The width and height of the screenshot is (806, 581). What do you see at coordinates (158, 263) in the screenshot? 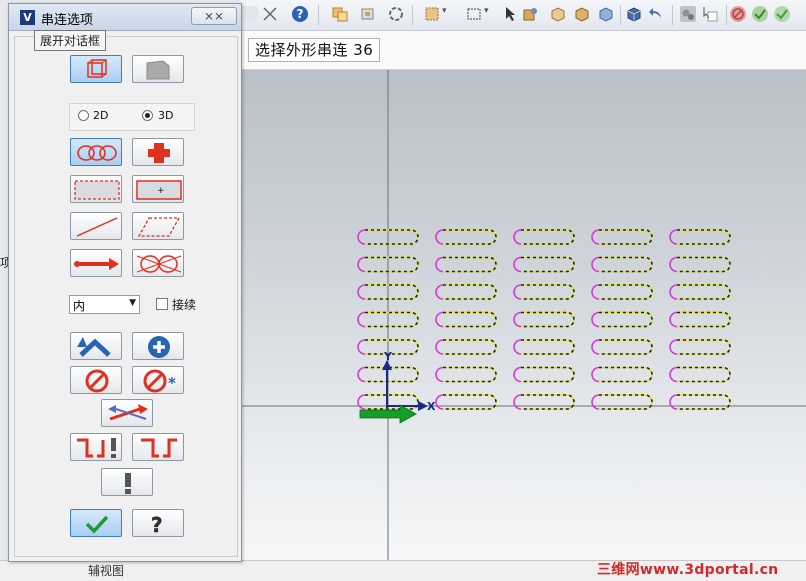
I see `partial-chain-button` at bounding box center [158, 263].